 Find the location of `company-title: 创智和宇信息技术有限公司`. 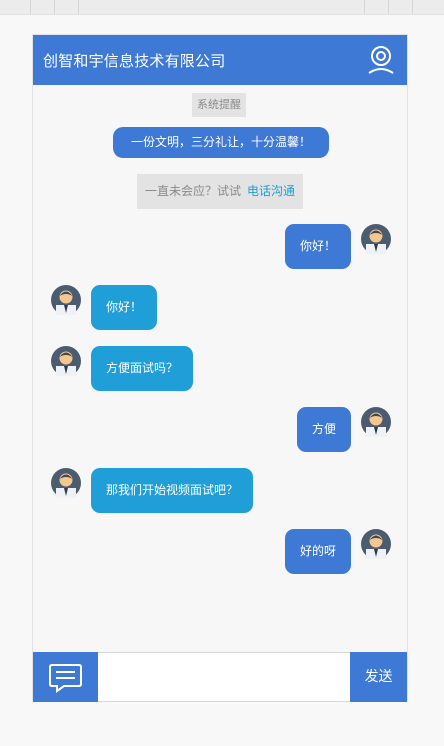

company-title: 创智和宇信息技术有限公司 is located at coordinates (134, 61).